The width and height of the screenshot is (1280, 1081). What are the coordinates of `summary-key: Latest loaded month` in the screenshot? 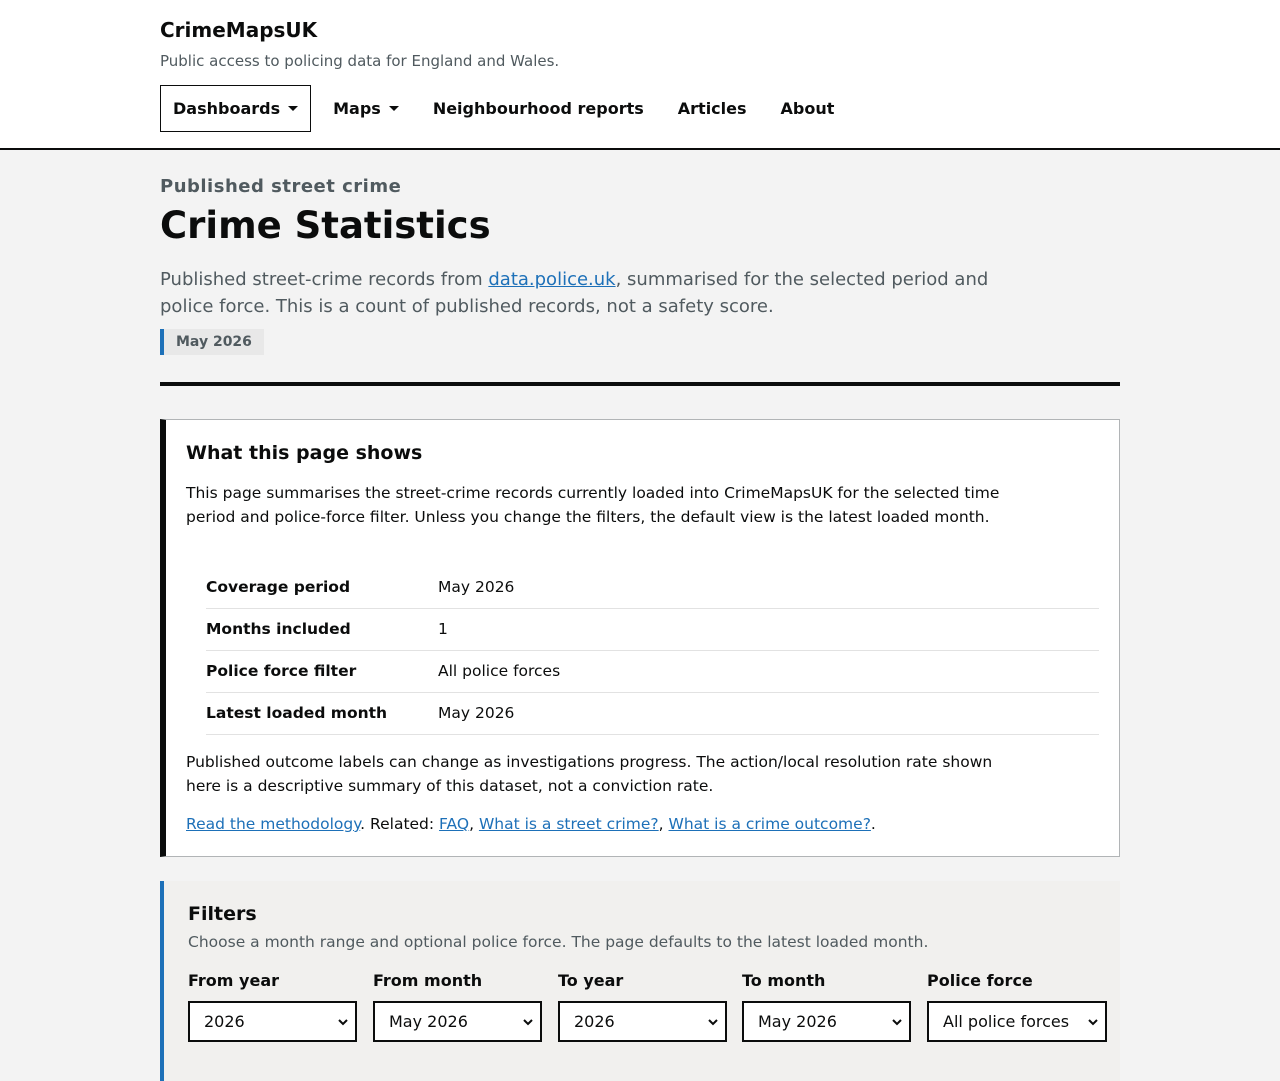 It's located at (322, 713).